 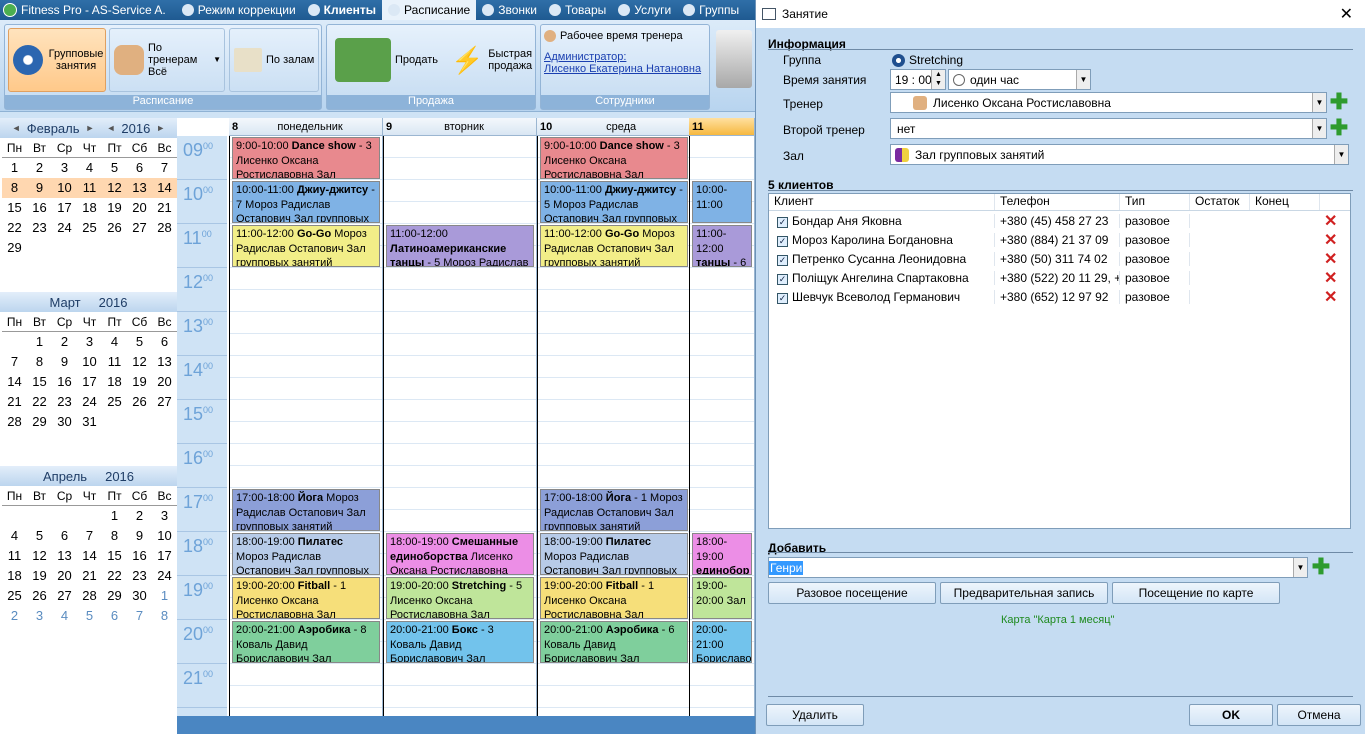 I want to click on calendar-day: 2, so click(x=39, y=168).